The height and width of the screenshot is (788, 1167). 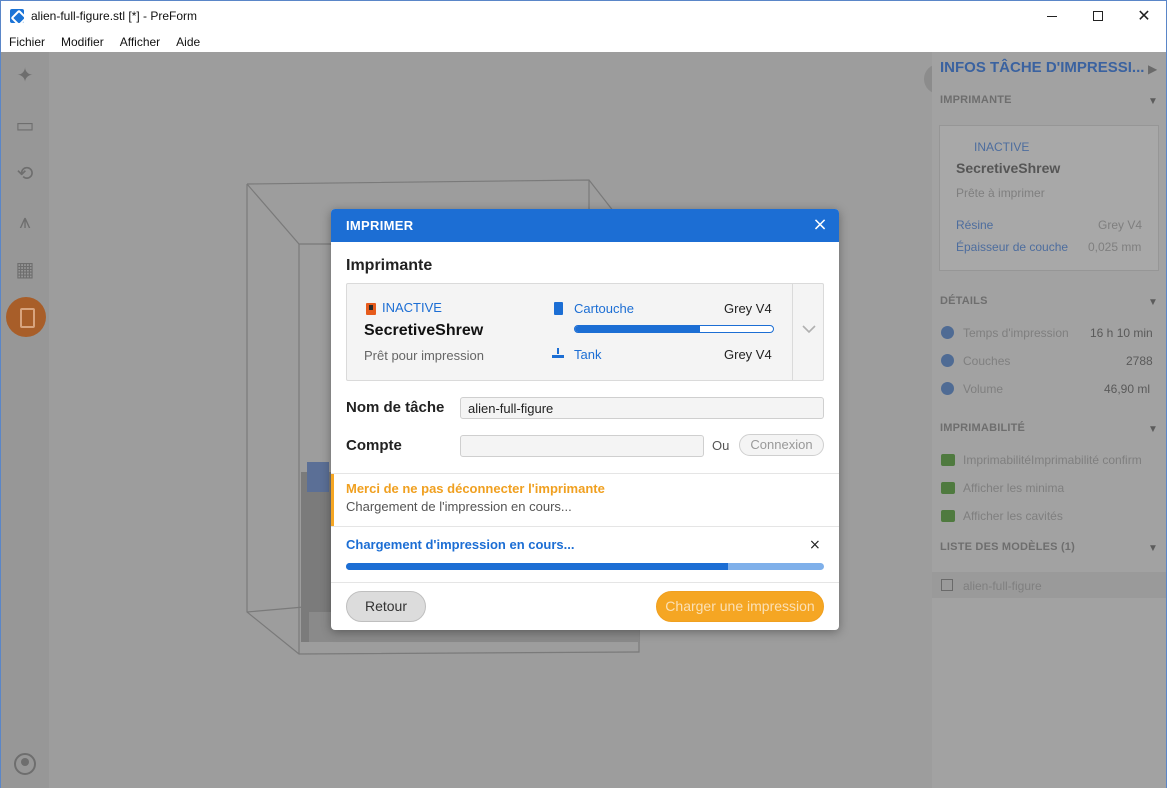 What do you see at coordinates (371, 309) in the screenshot?
I see `printer-status-icon` at bounding box center [371, 309].